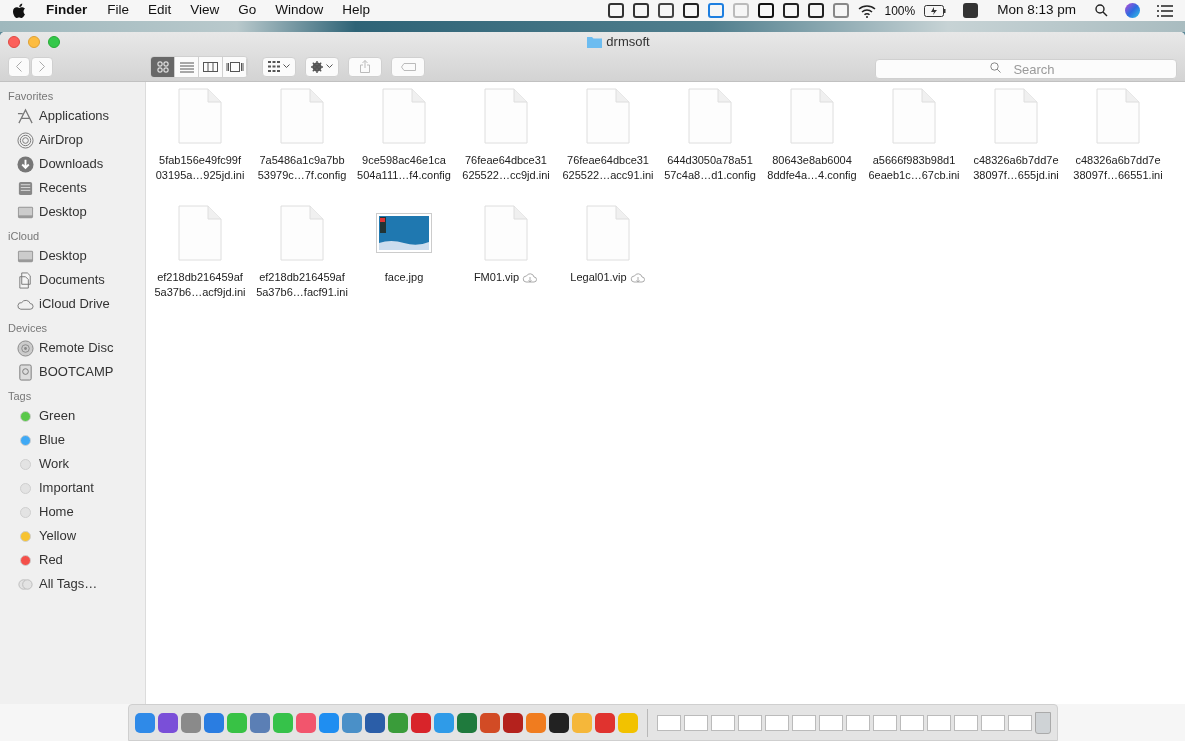 The image size is (1185, 741). Describe the element at coordinates (608, 258) in the screenshot. I see `file-tile: Legal01.vip` at that location.